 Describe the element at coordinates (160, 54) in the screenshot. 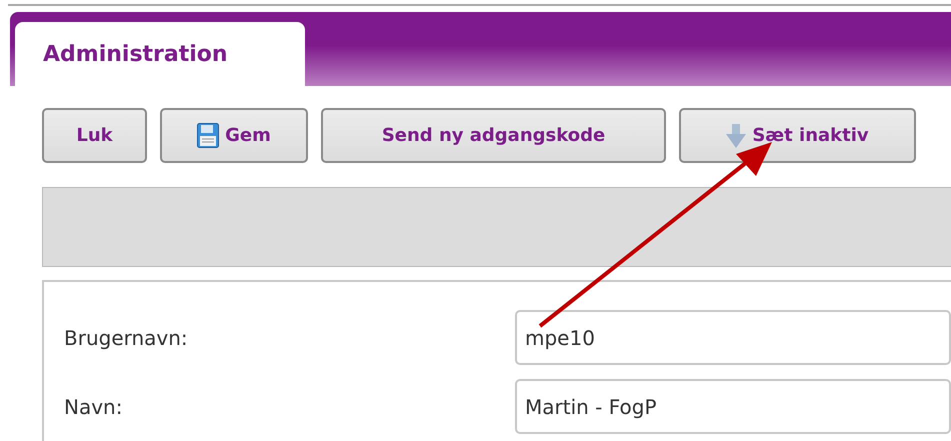

I see `tab: Administration` at that location.